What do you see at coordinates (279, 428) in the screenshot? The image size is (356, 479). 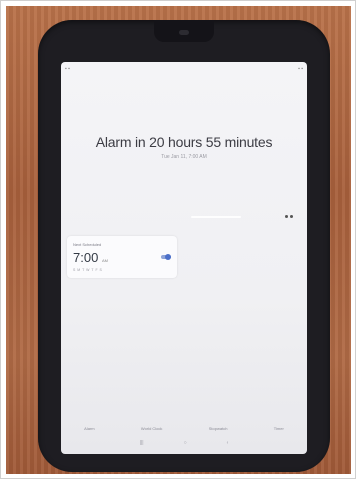 I see `tab-timer: Timer` at bounding box center [279, 428].